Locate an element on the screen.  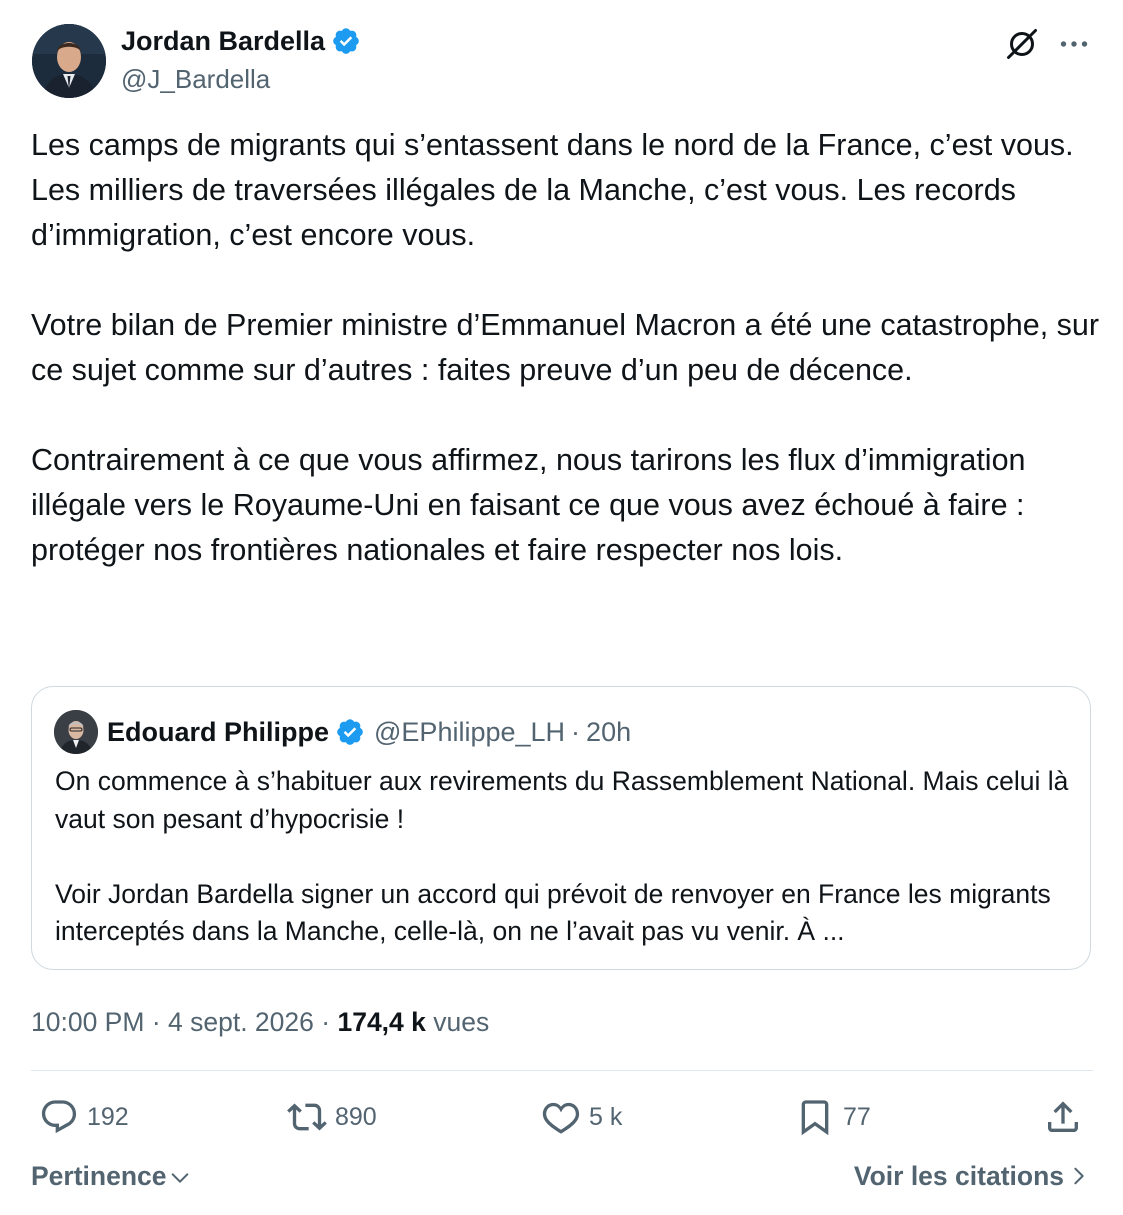
author-display-name: Jordan Bardella is located at coordinates (241, 41).